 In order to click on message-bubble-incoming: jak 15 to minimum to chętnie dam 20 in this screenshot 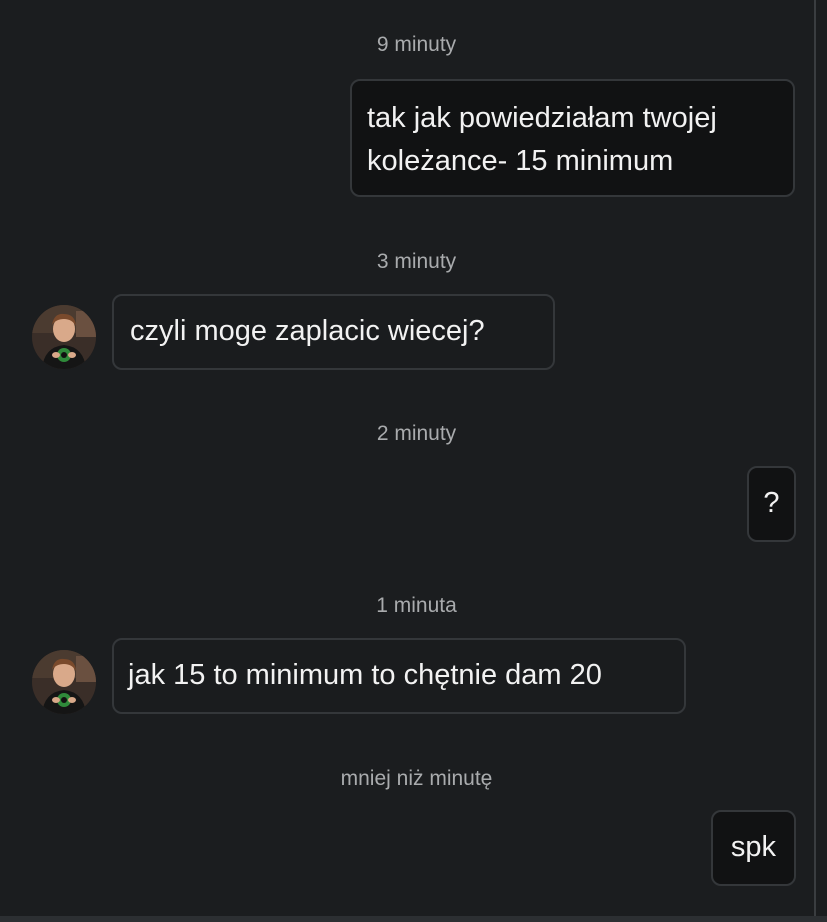, I will do `click(399, 676)`.